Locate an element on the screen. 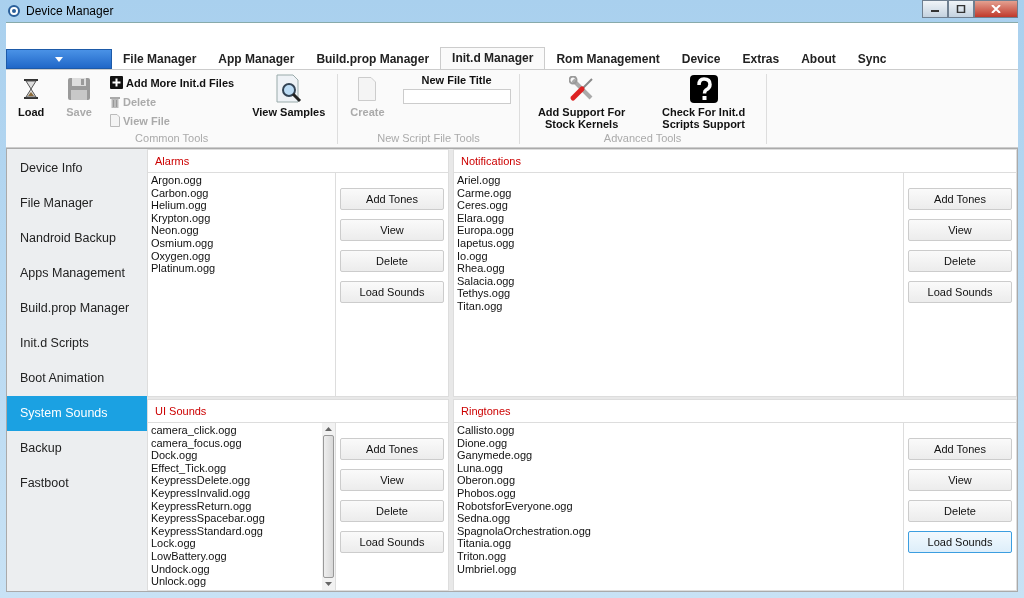 The image size is (1024, 598). list-item: LowBattery.ogg is located at coordinates (235, 556).